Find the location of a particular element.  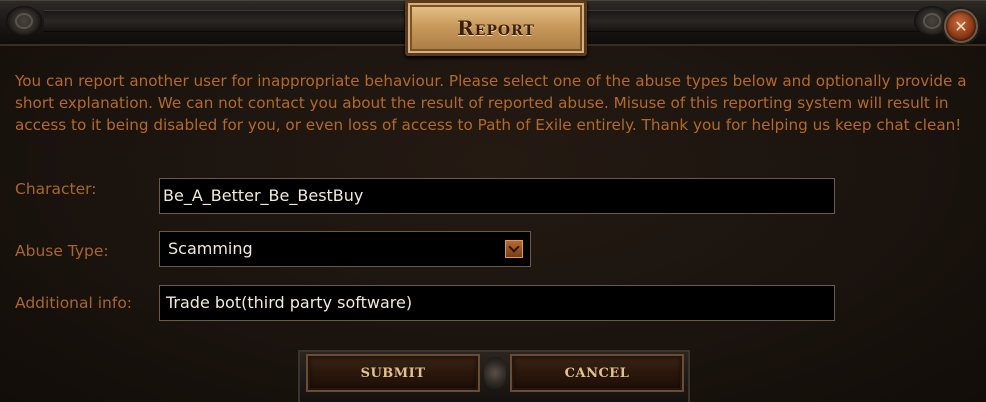

chevron-down-icon is located at coordinates (514, 249).